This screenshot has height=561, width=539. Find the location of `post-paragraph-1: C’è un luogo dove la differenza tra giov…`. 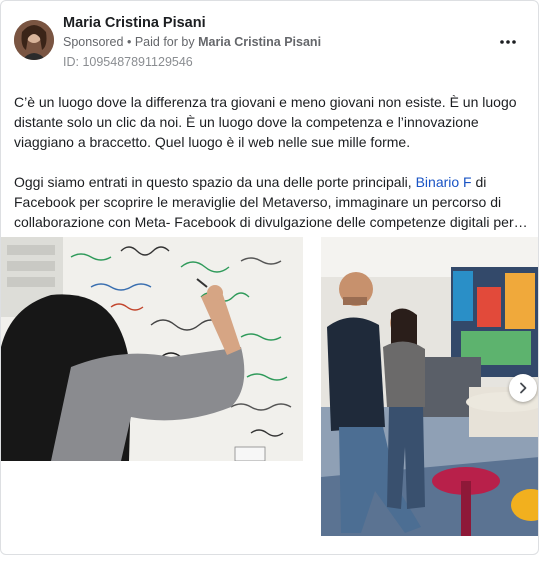

post-paragraph-1: C’è un luogo dove la differenza tra giov… is located at coordinates (265, 122).